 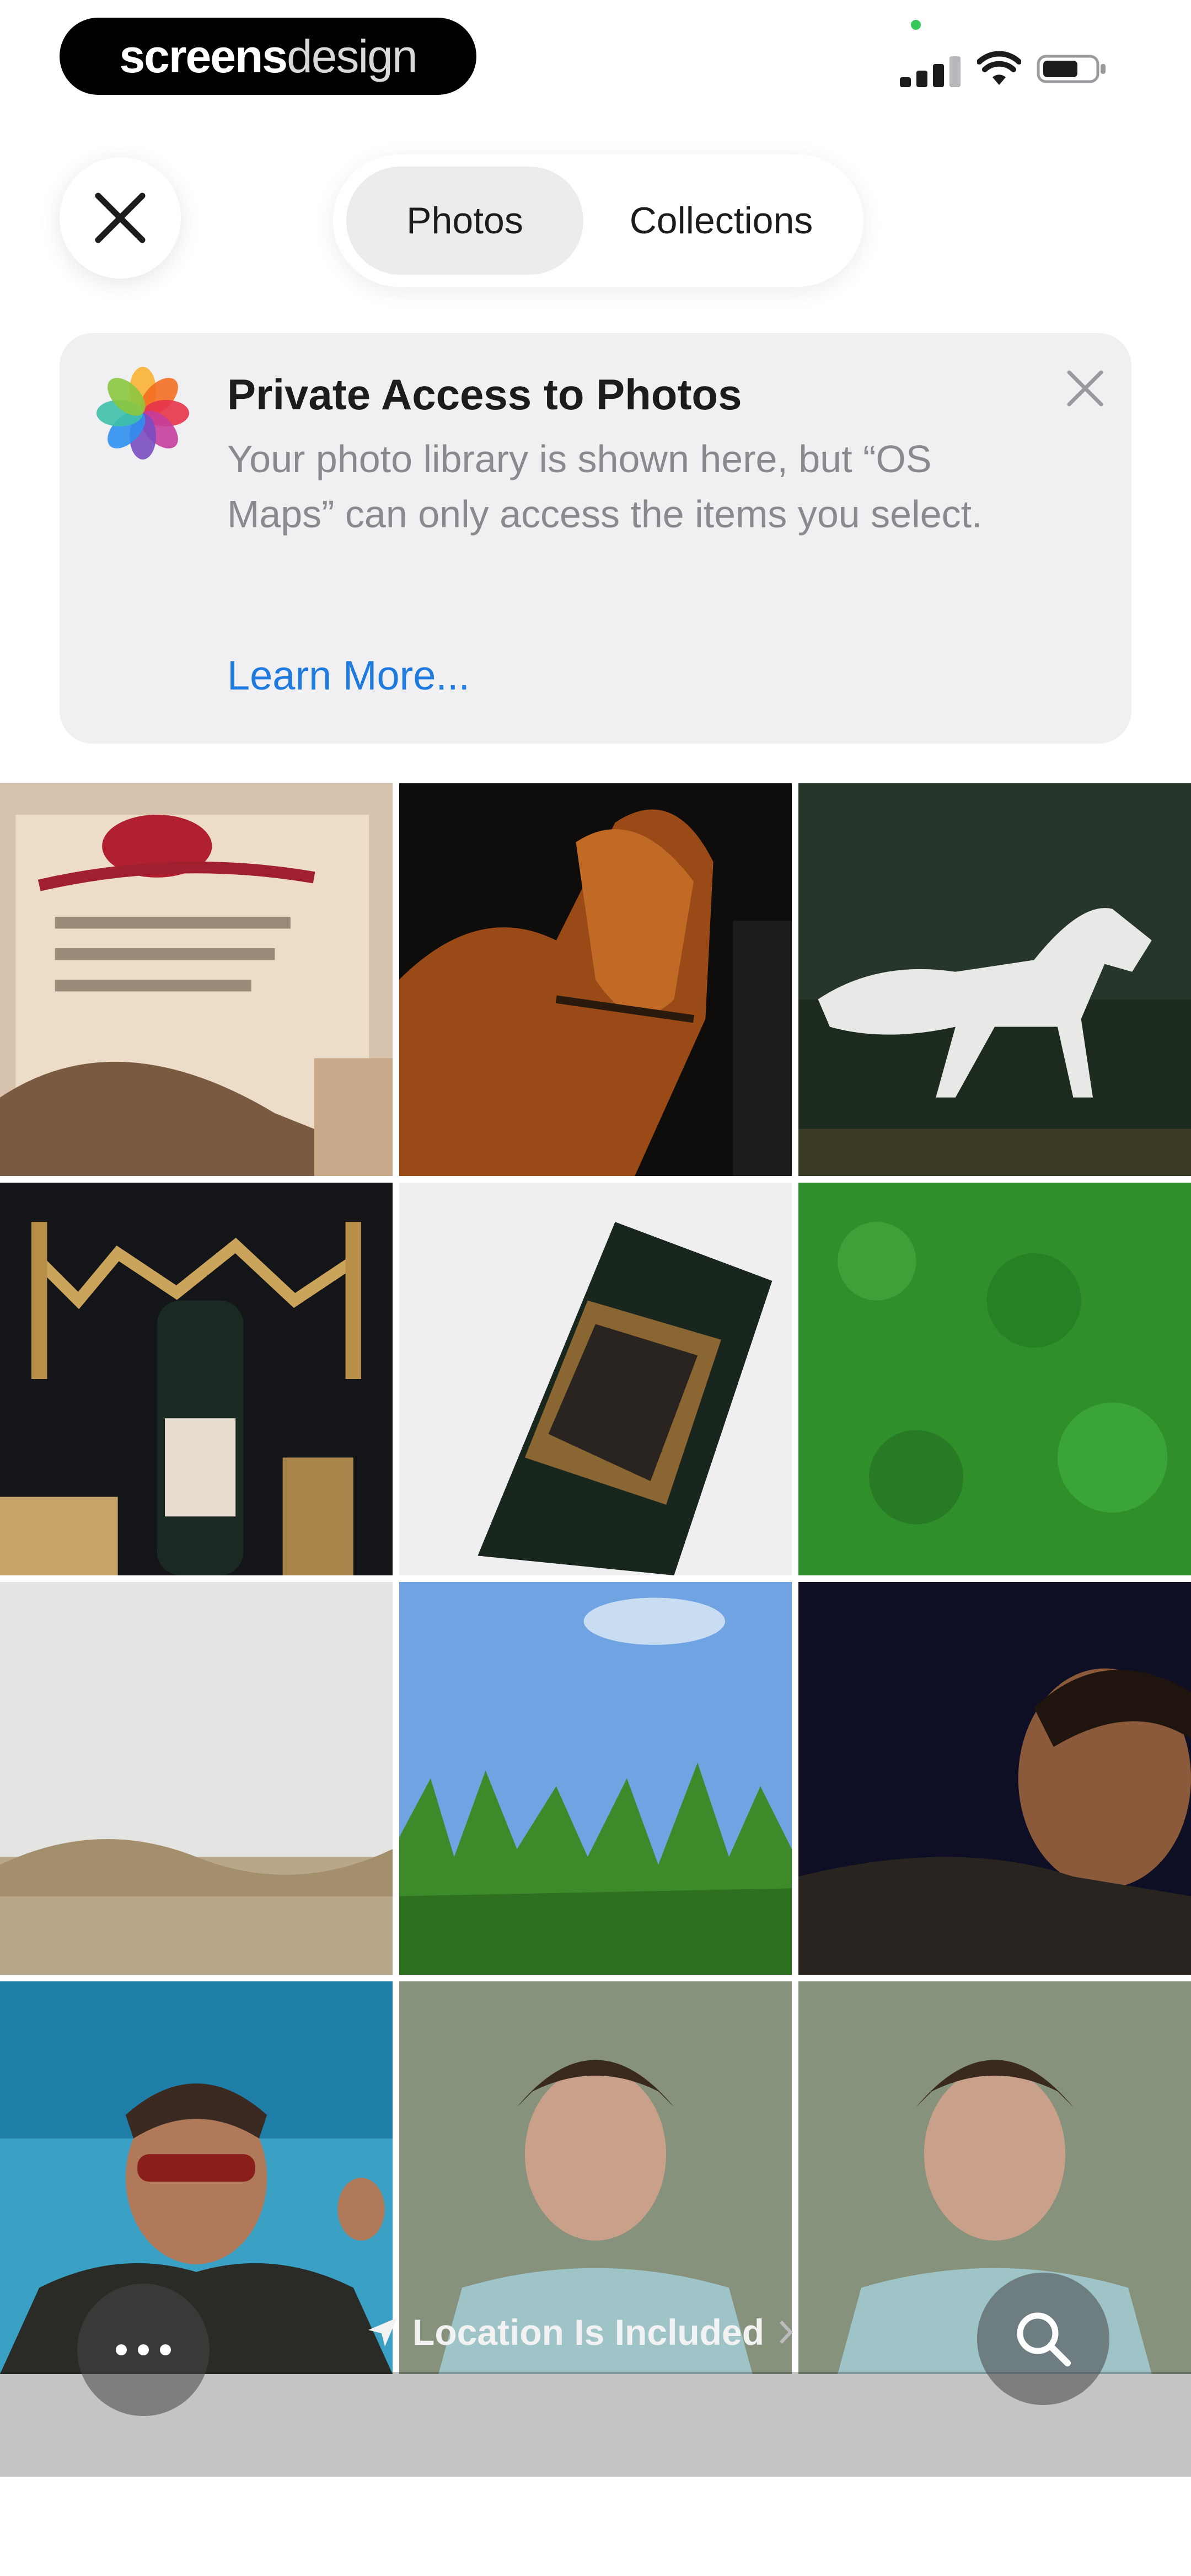 What do you see at coordinates (916, 25) in the screenshot?
I see `camera-indicator-dot` at bounding box center [916, 25].